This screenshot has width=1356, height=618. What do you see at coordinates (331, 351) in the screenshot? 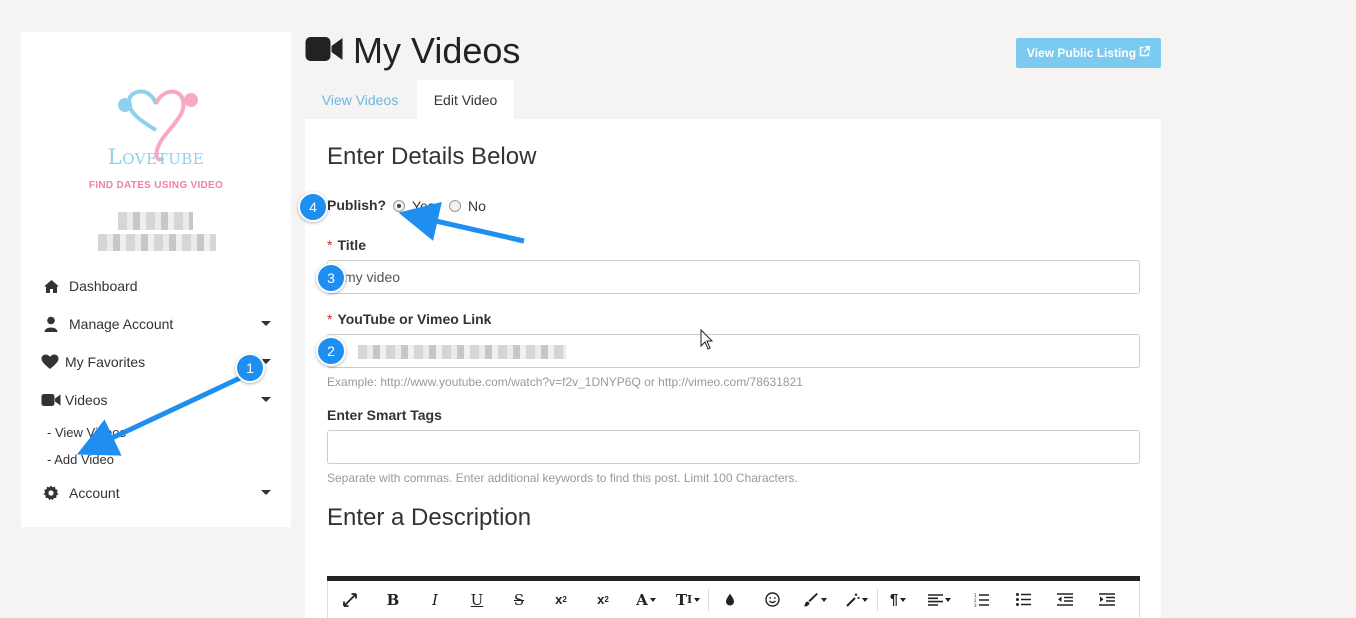
I see `annotation-badge-2: 2` at bounding box center [331, 351].